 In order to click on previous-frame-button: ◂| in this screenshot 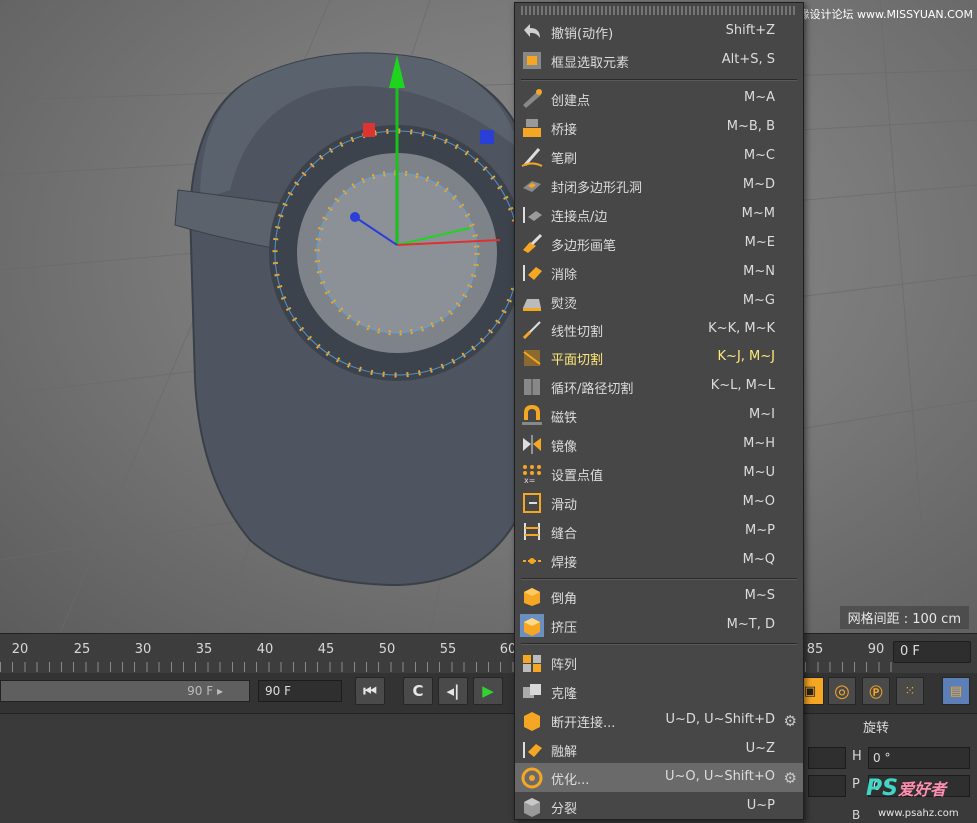, I will do `click(453, 691)`.